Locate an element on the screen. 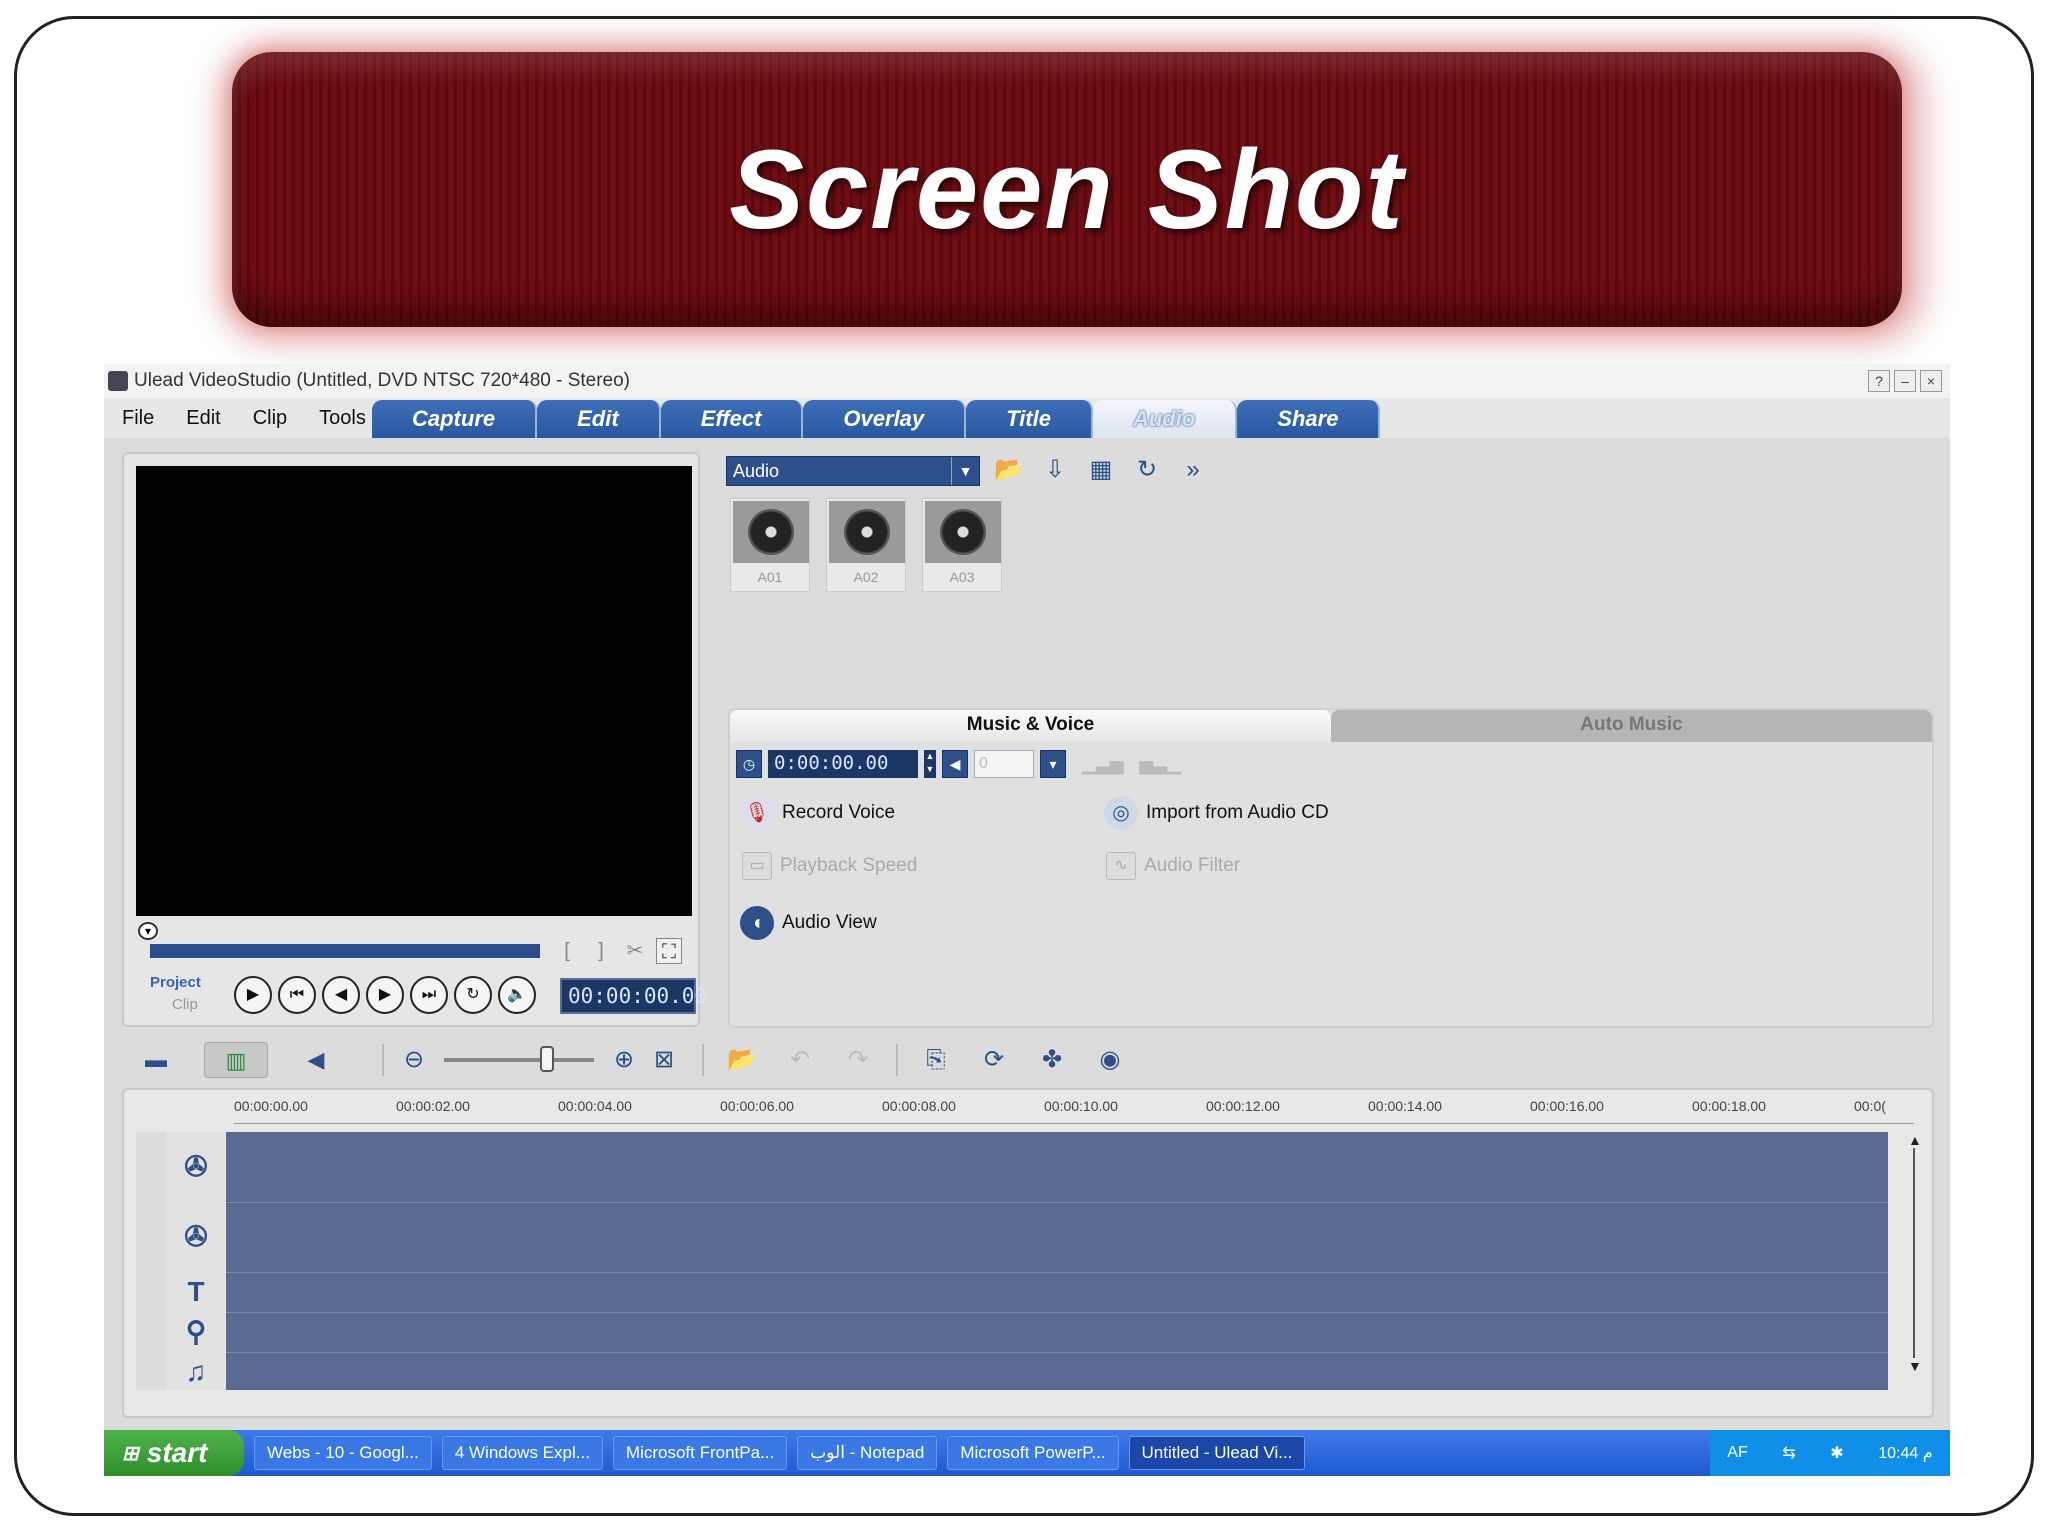 Image resolution: width=2048 pixels, height=1536 pixels. tab-music-voice: Music & Voice is located at coordinates (1030, 726).